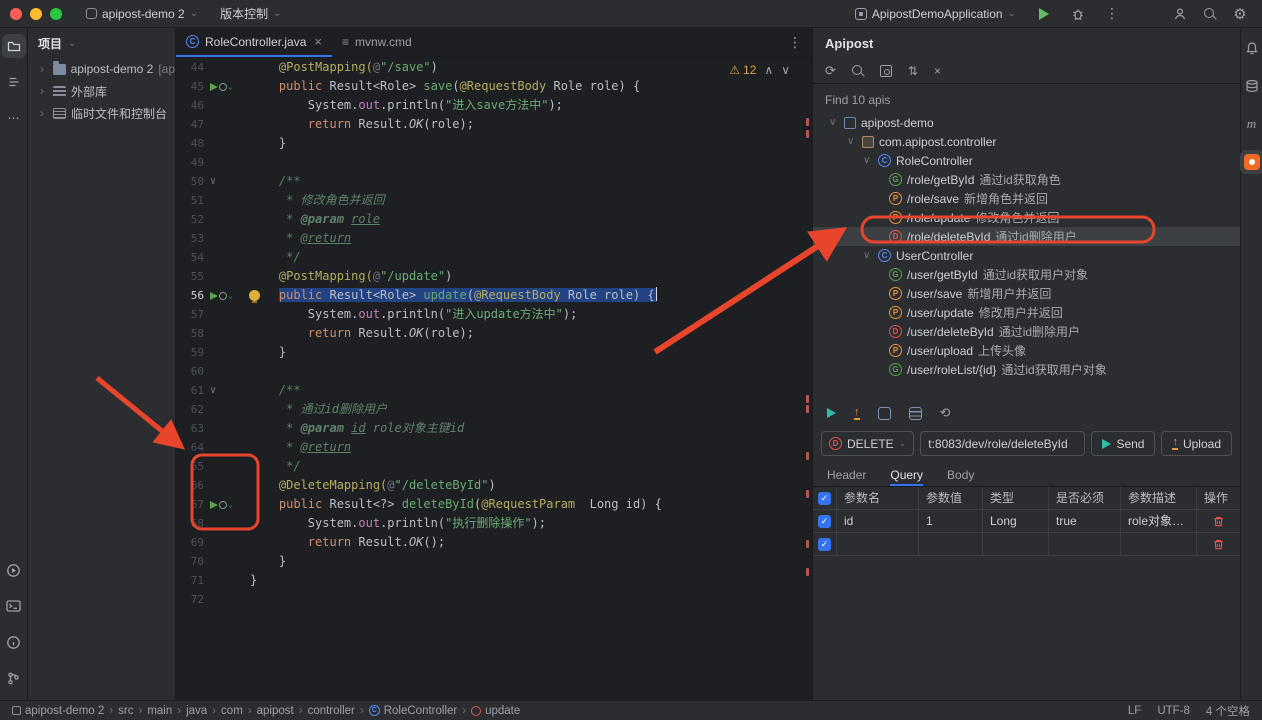  I want to click on api-tree-node: com.apipost.controller, so click(1026, 141).